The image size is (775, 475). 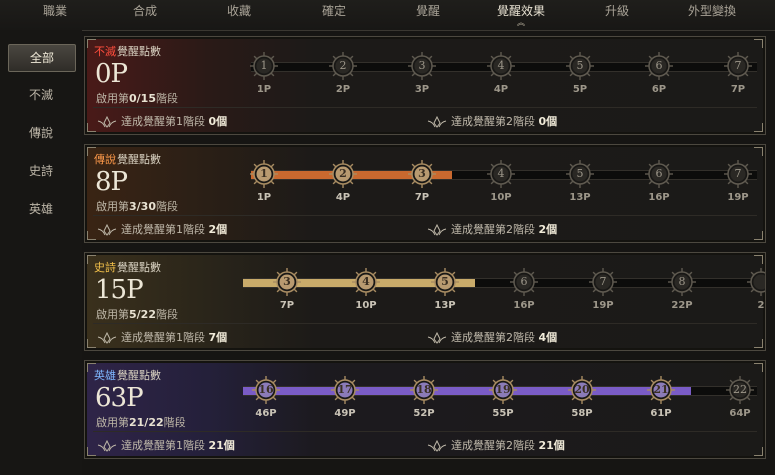 I want to click on active-stage: 啟用第3/30階段, so click(x=137, y=206).